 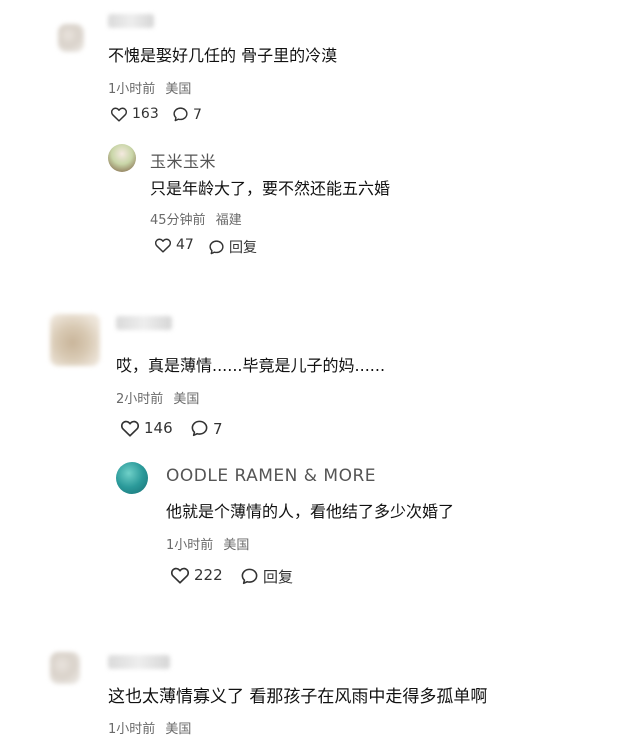 I want to click on comment-text: 不愧是娶好几任的 骨子里的冷漠, so click(x=223, y=55).